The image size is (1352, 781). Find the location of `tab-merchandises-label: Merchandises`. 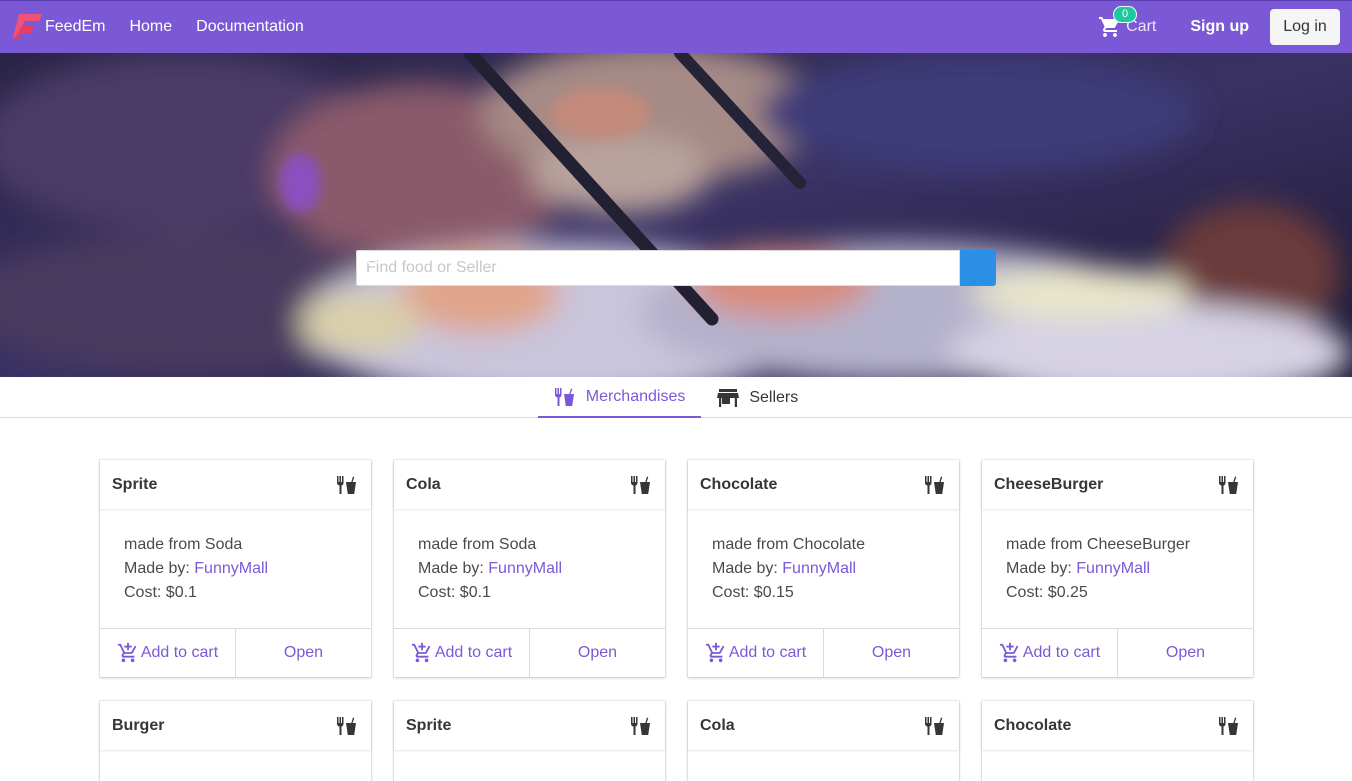

tab-merchandises-label: Merchandises is located at coordinates (635, 396).